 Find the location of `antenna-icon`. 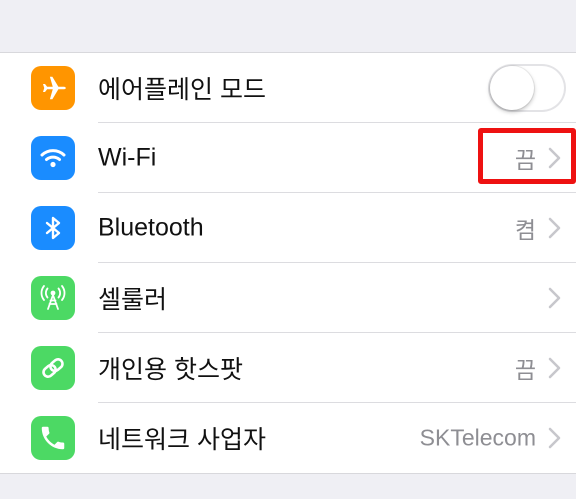

antenna-icon is located at coordinates (53, 298).